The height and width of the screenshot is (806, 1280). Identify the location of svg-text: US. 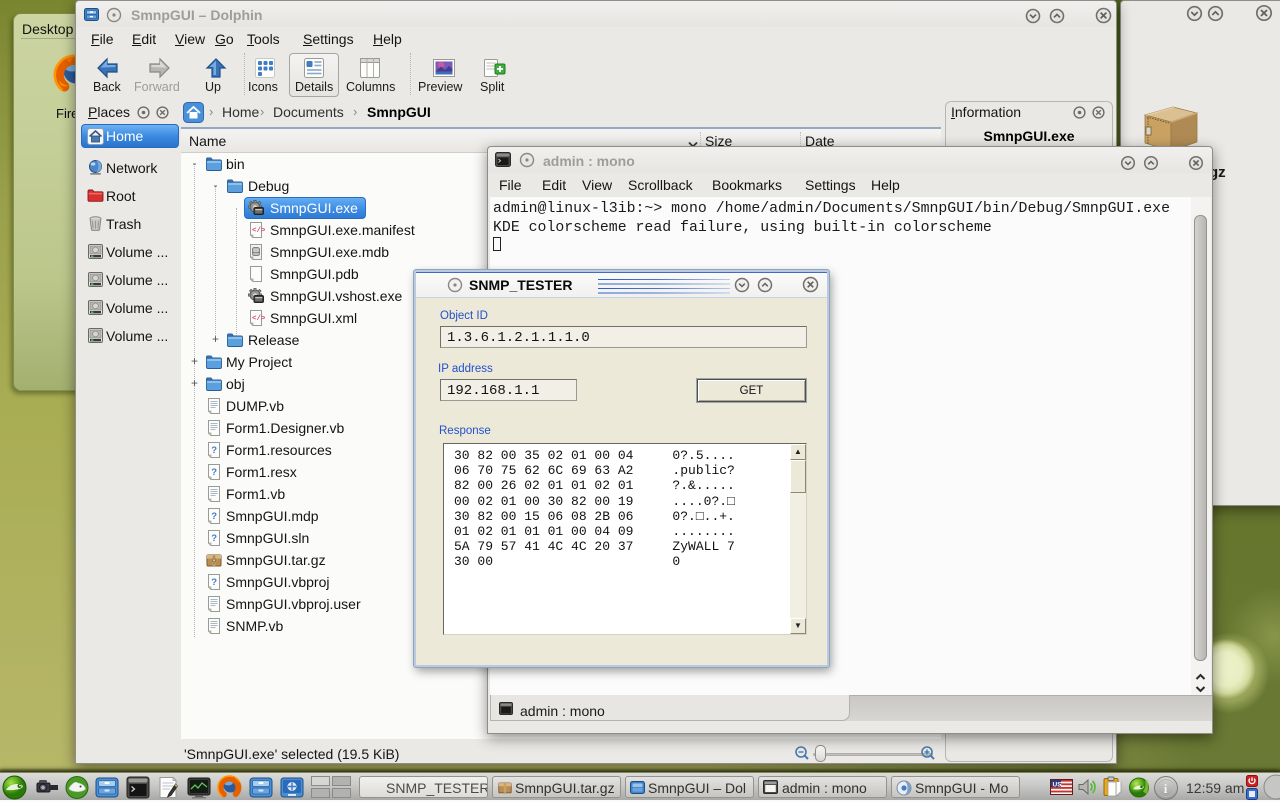
(1058, 785).